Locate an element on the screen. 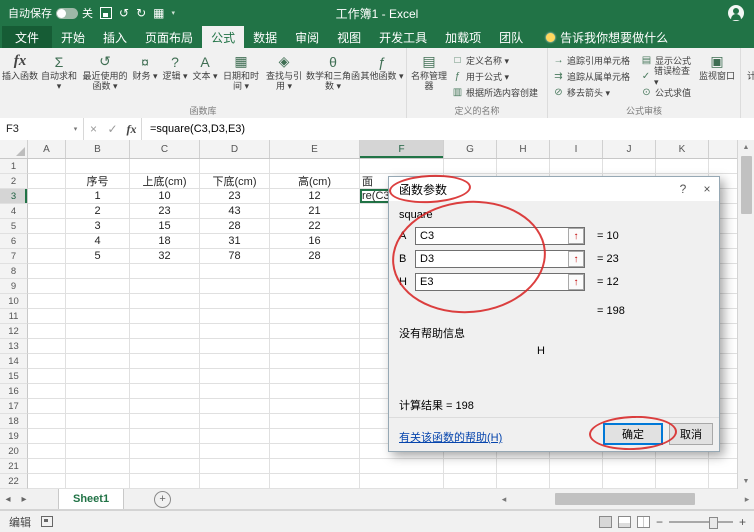  row-header-7: 7 is located at coordinates (14, 256).